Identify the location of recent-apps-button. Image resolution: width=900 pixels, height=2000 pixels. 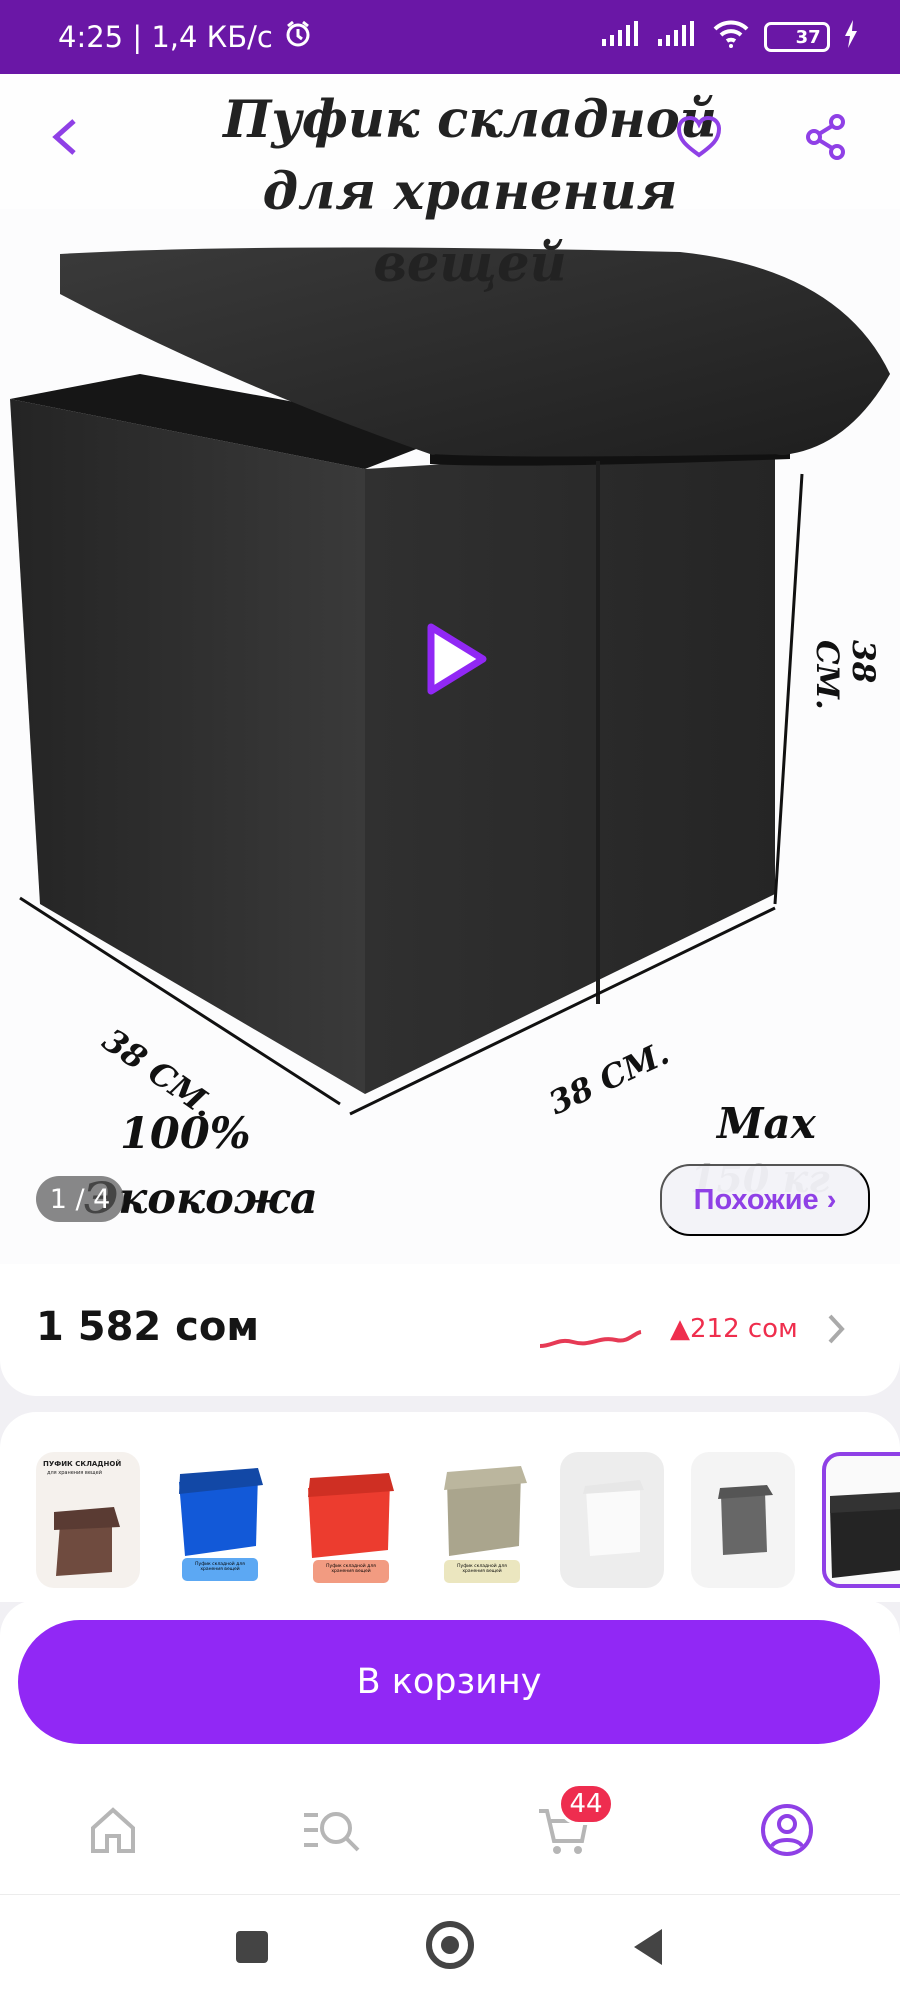
(252, 1947).